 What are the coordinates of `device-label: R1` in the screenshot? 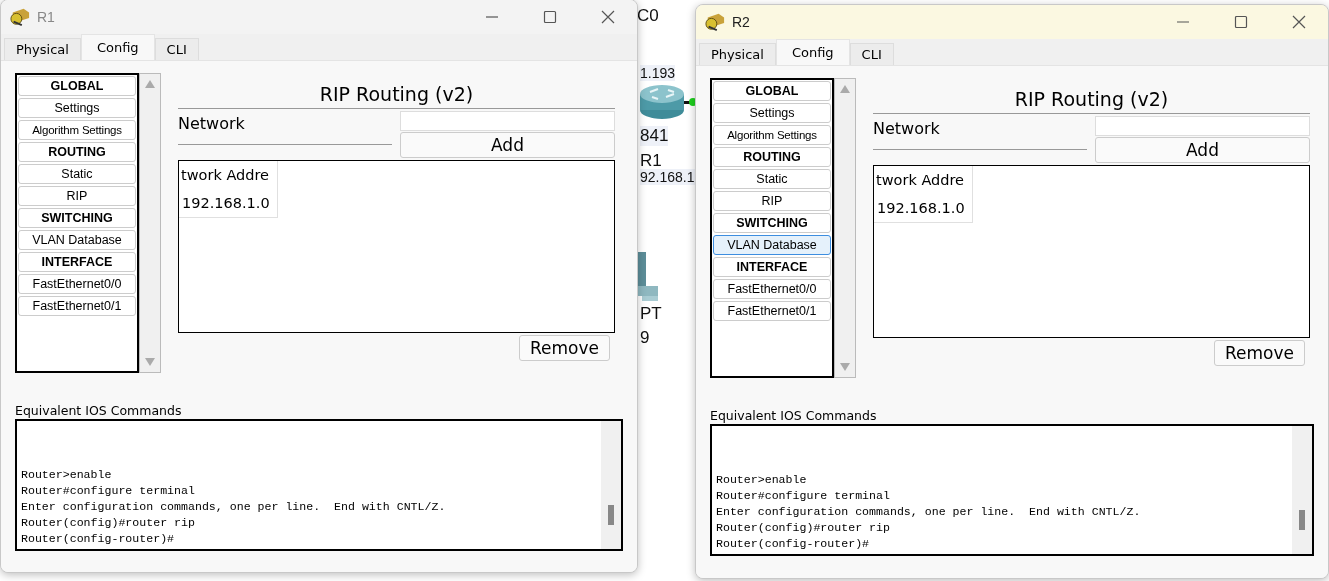 It's located at (651, 161).